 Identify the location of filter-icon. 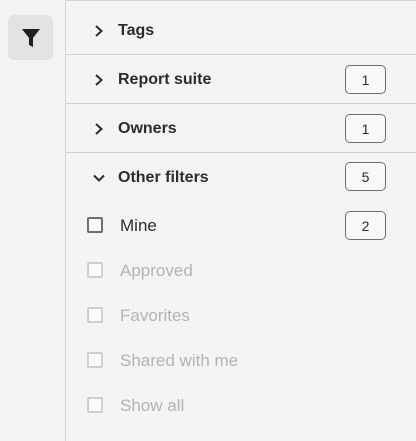
(30, 37).